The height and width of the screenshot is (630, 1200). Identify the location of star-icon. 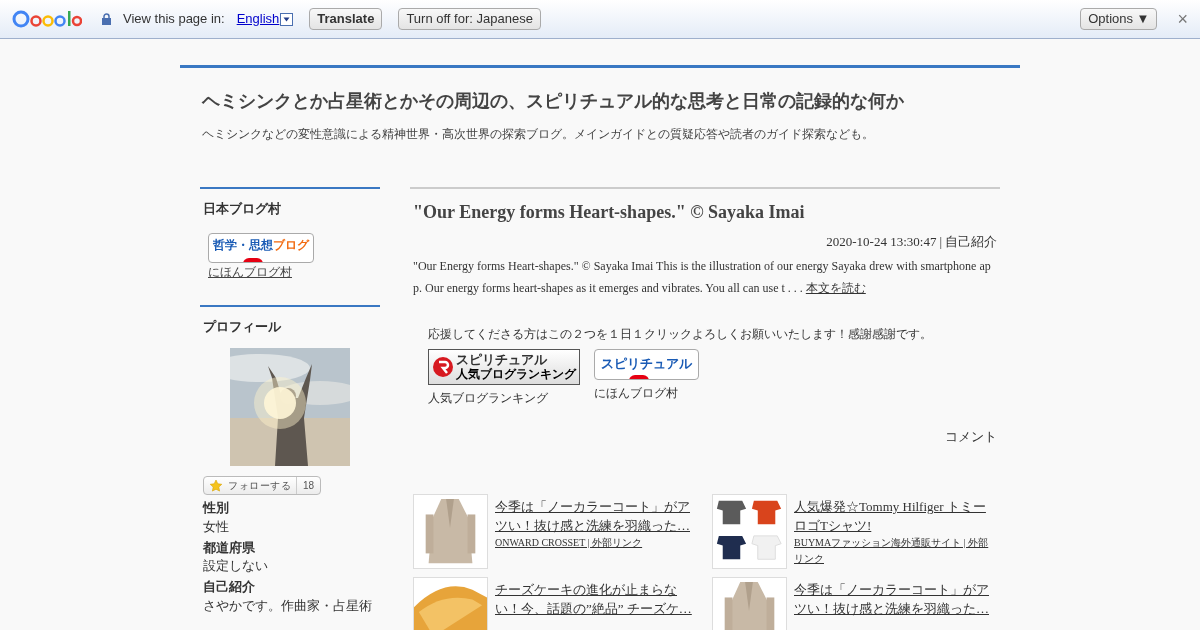
(216, 485).